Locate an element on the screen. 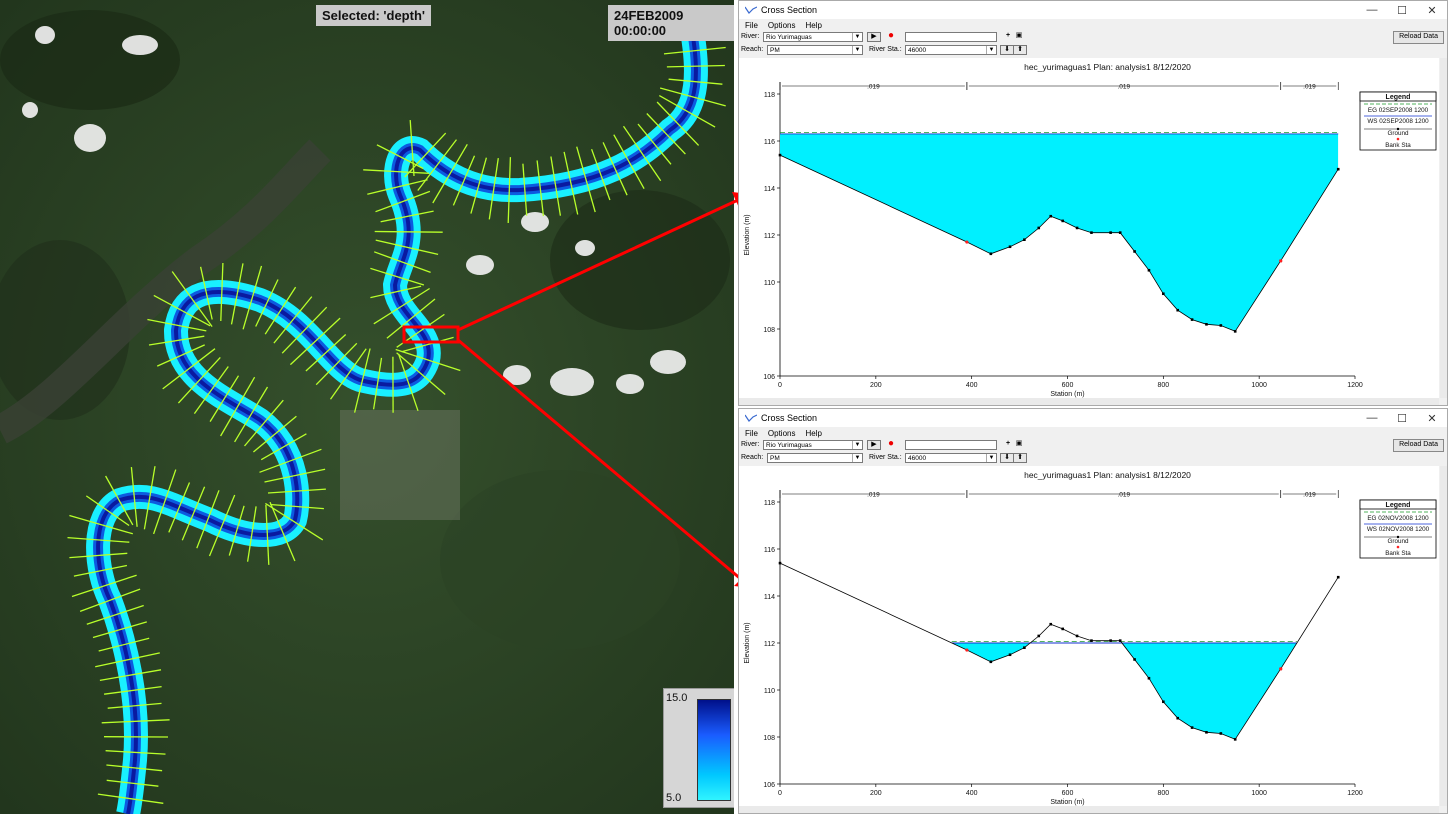  y-tick-label: 110 is located at coordinates (769, 691).